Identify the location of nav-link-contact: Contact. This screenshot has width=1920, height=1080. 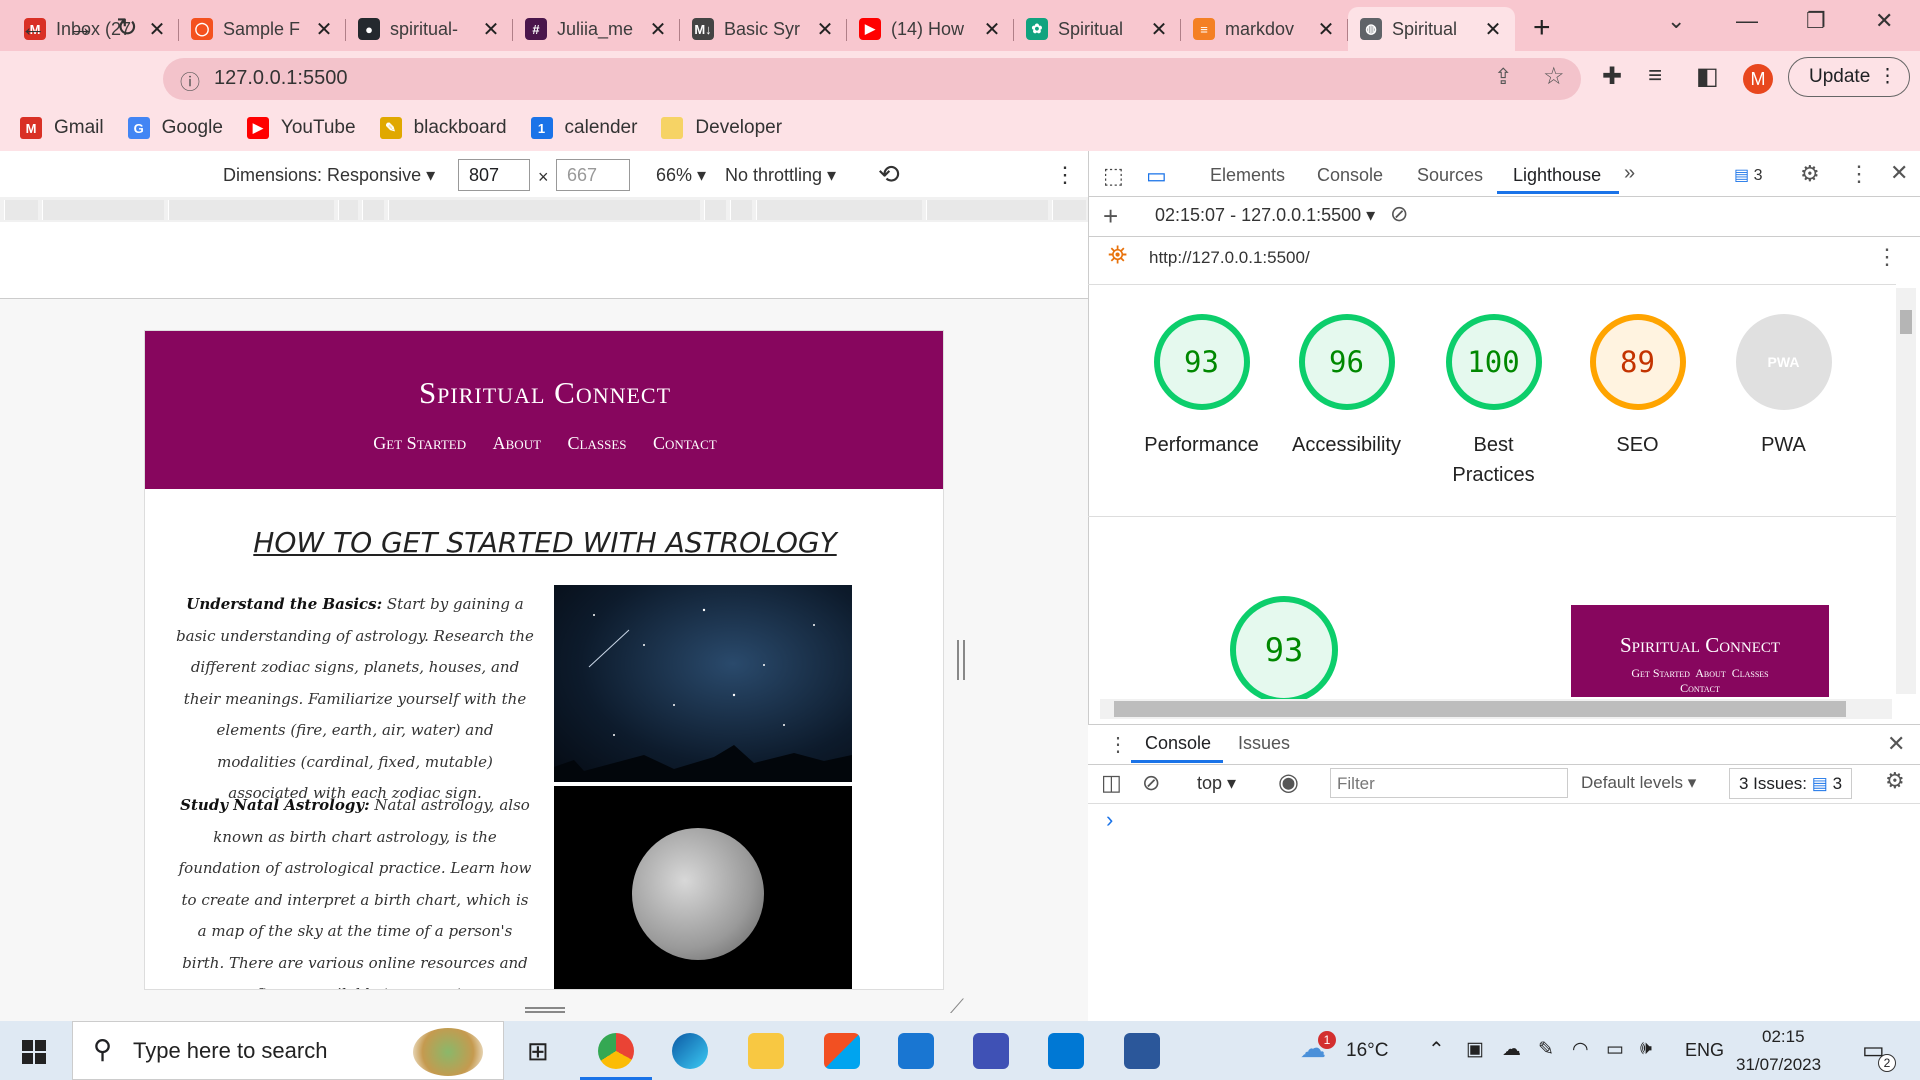
(685, 443).